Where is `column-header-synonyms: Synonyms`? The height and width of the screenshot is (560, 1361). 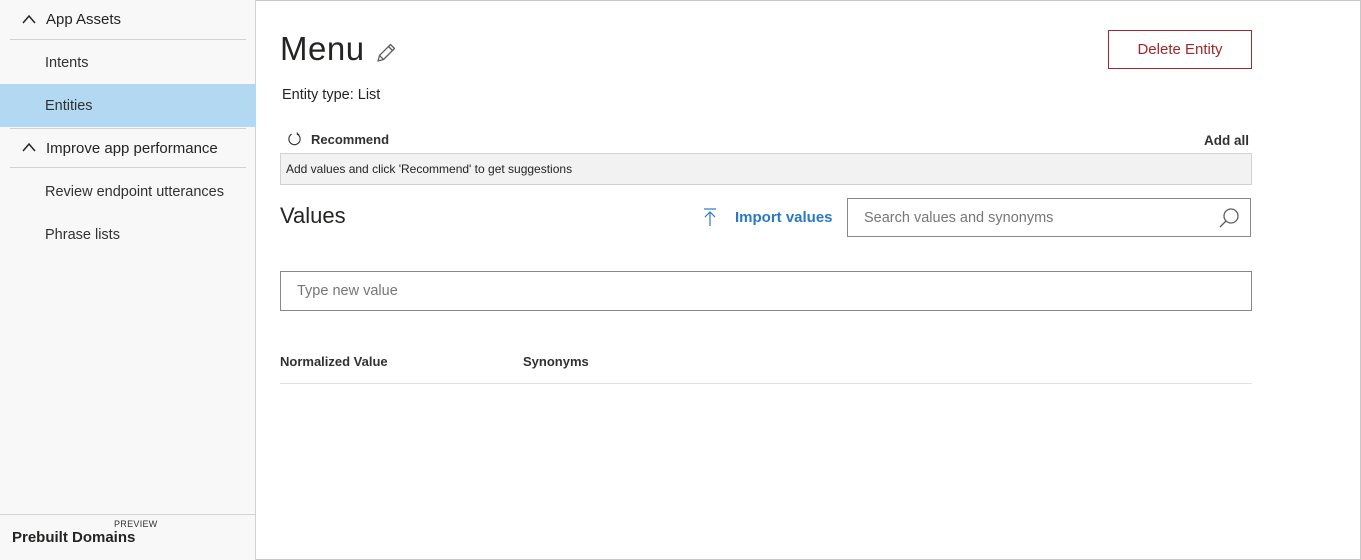
column-header-synonyms: Synonyms is located at coordinates (556, 361).